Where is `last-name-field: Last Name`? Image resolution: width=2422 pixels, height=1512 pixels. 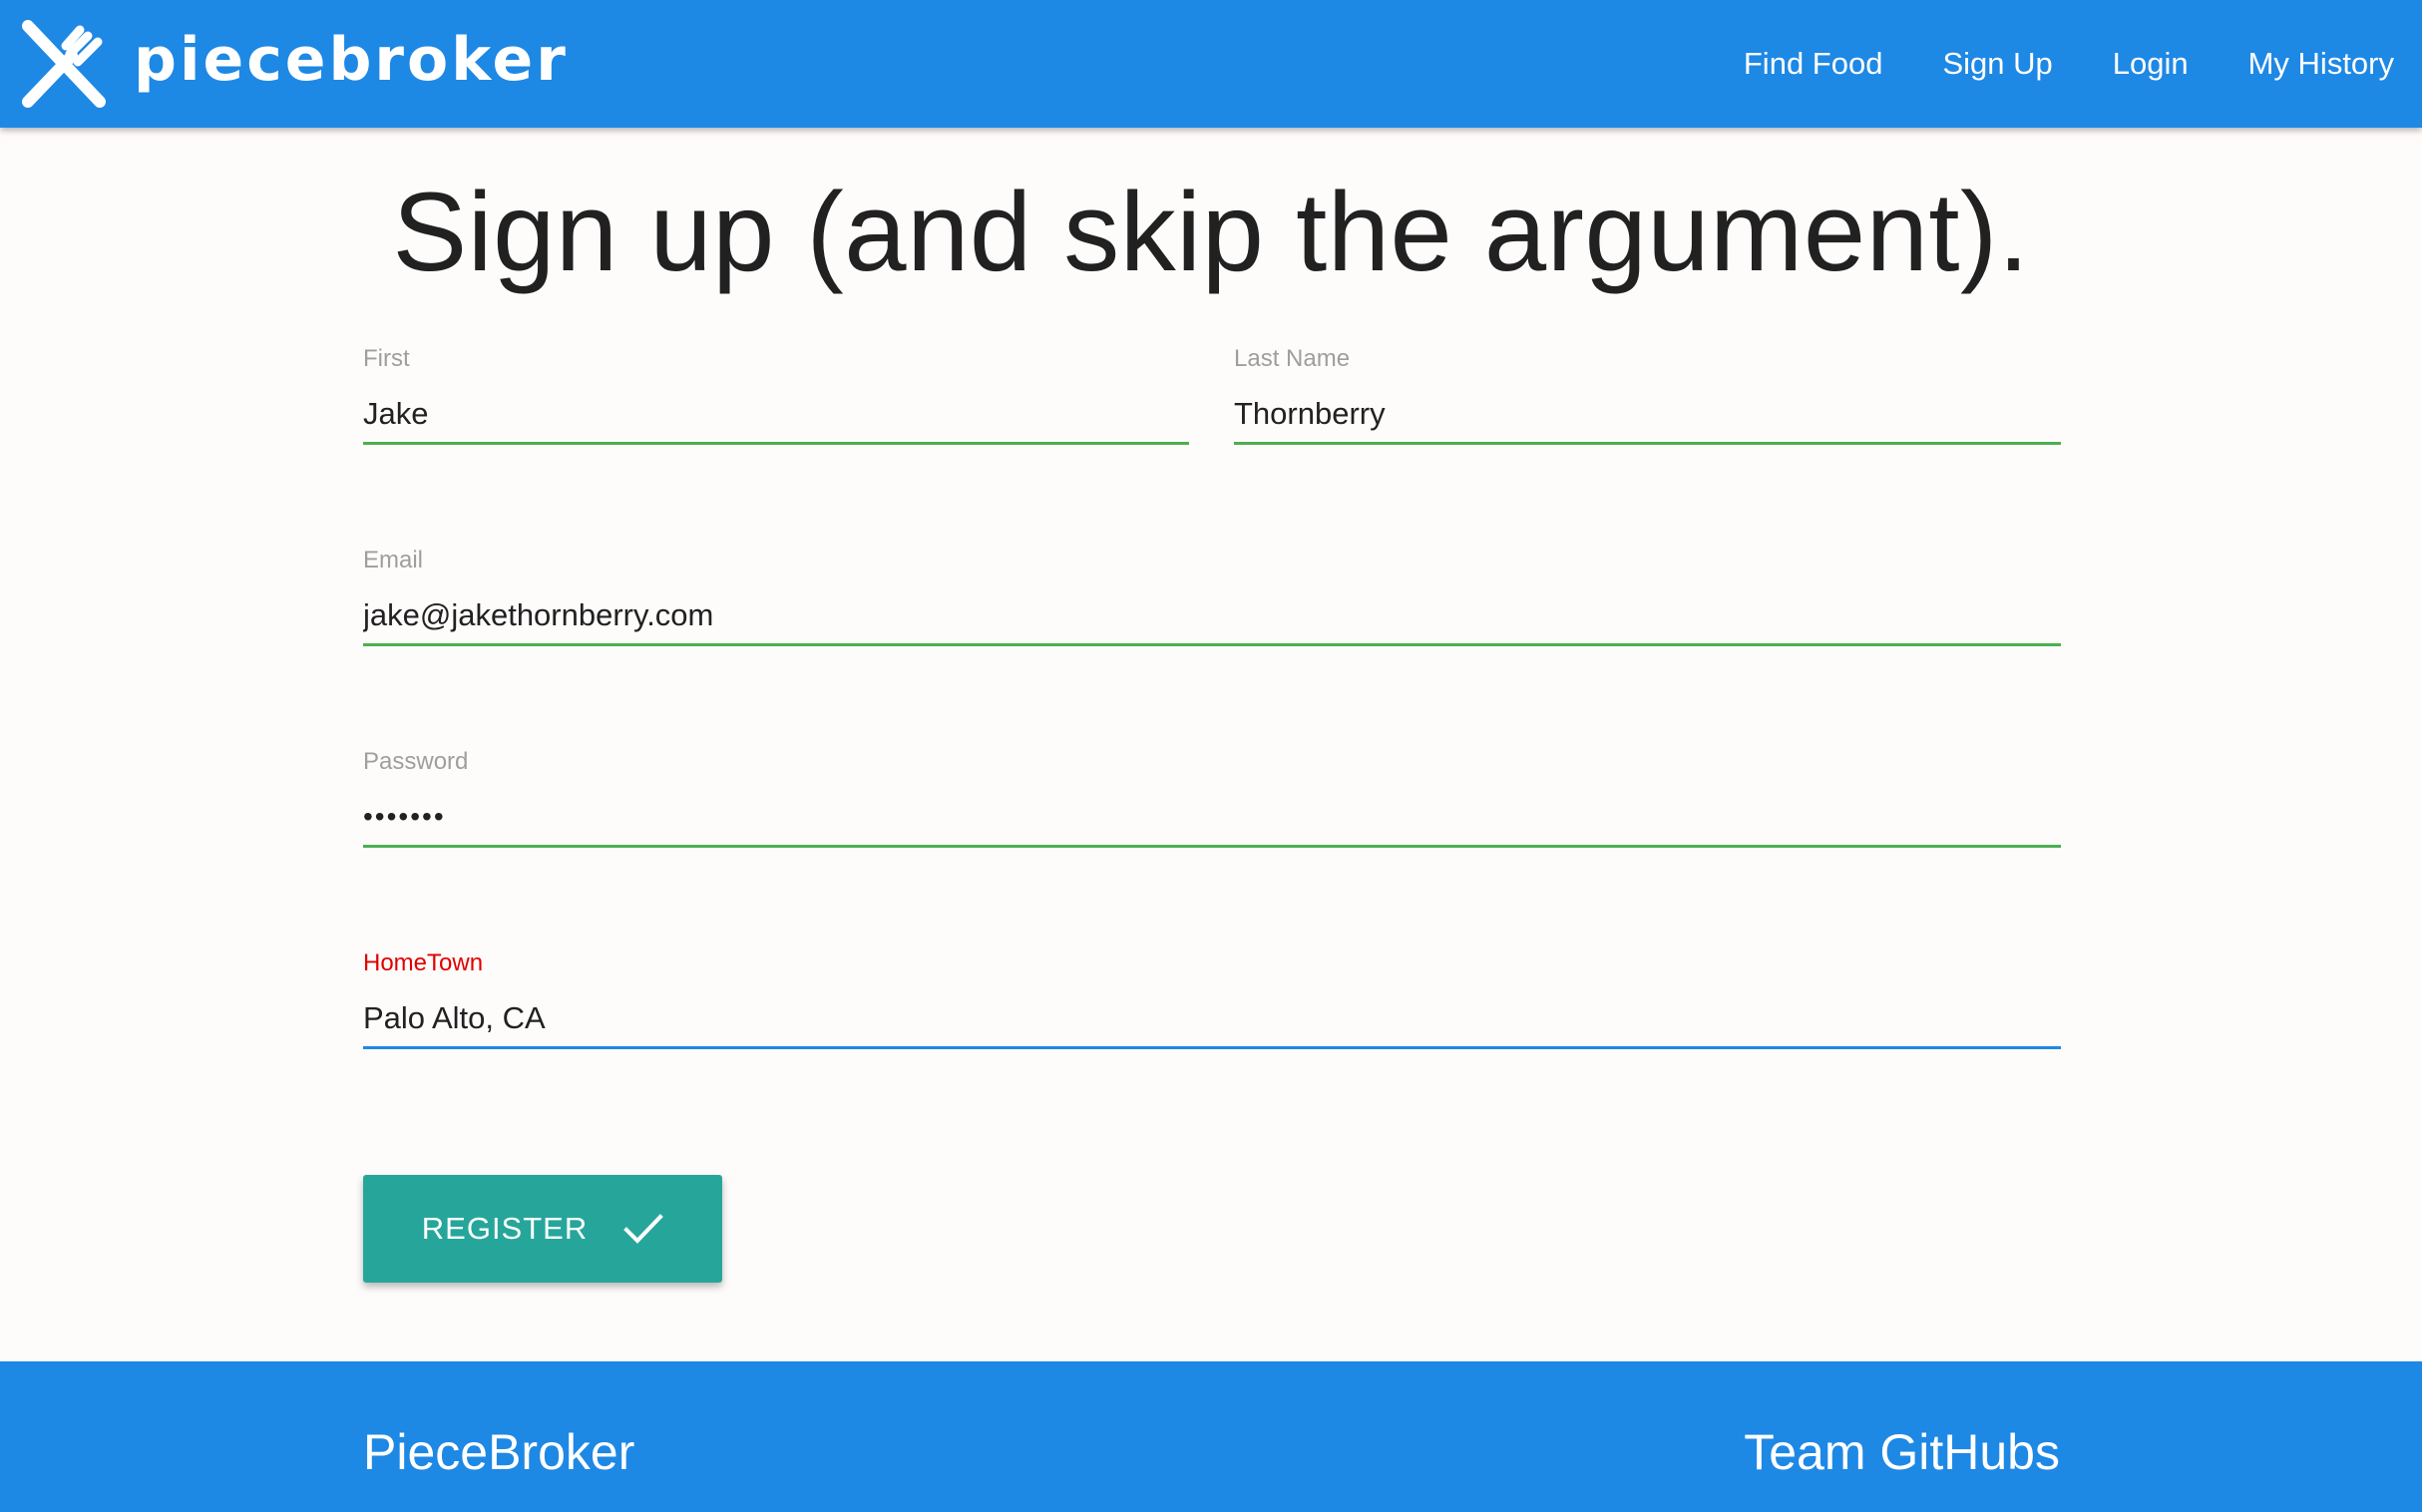 last-name-field: Last Name is located at coordinates (1647, 405).